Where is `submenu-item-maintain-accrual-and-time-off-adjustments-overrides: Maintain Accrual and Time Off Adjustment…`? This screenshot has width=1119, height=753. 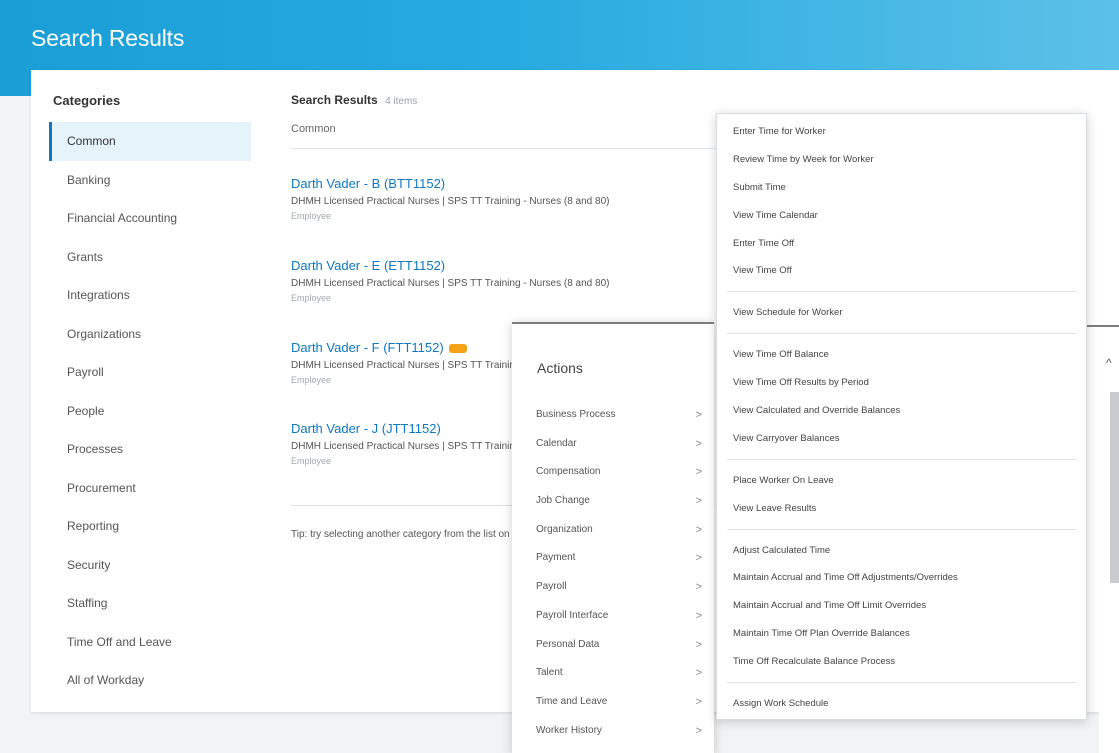 submenu-item-maintain-accrual-and-time-off-adjustments-overrides: Maintain Accrual and Time Off Adjustment… is located at coordinates (901, 578).